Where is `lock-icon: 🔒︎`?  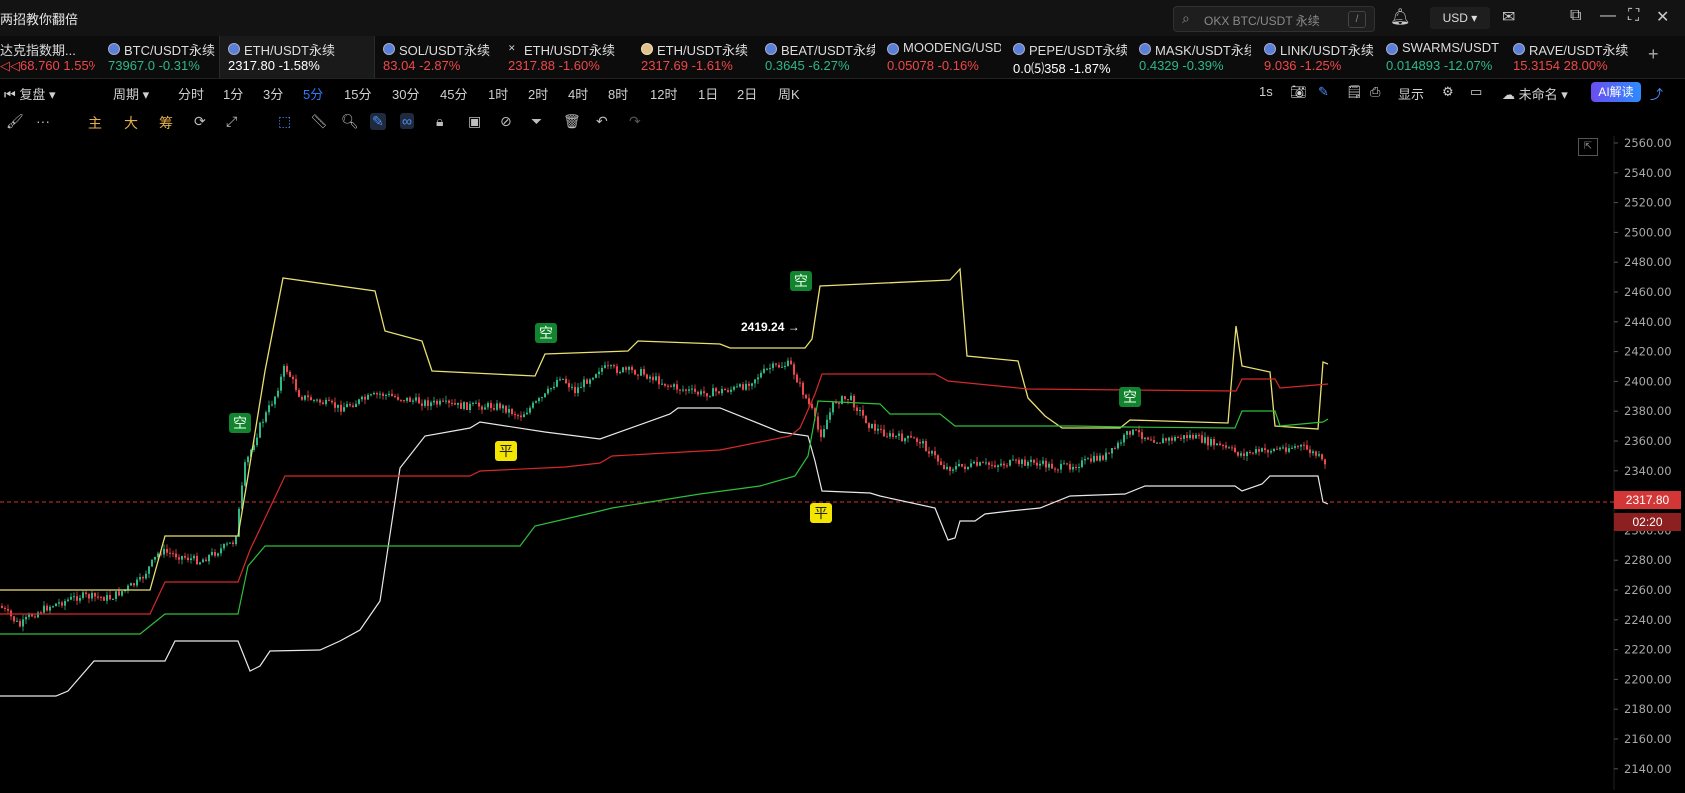 lock-icon: 🔒︎ is located at coordinates (439, 121).